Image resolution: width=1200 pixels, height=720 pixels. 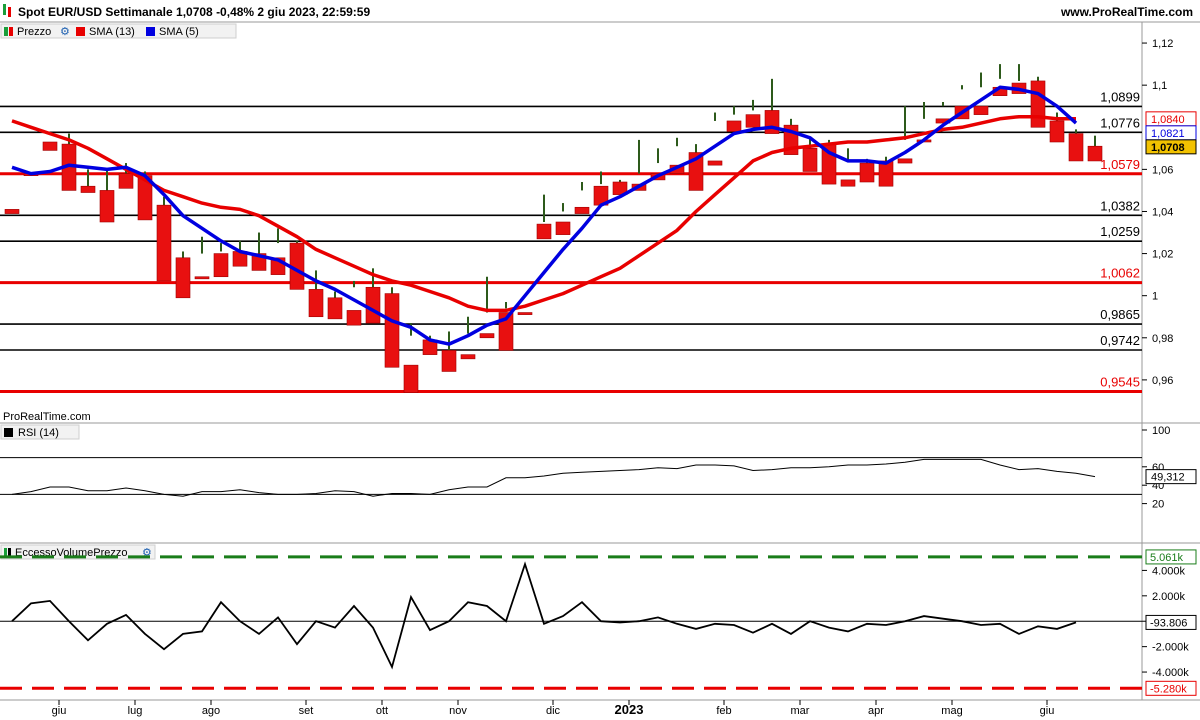 What do you see at coordinates (306, 711) in the screenshot?
I see `x-tick-label: set` at bounding box center [306, 711].